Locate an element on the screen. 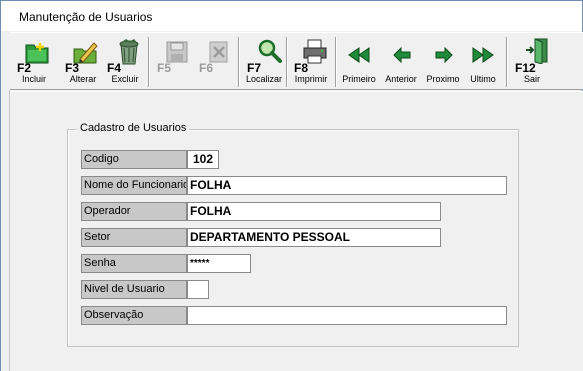 The height and width of the screenshot is (371, 583). cancelar-key: F6 is located at coordinates (206, 68).